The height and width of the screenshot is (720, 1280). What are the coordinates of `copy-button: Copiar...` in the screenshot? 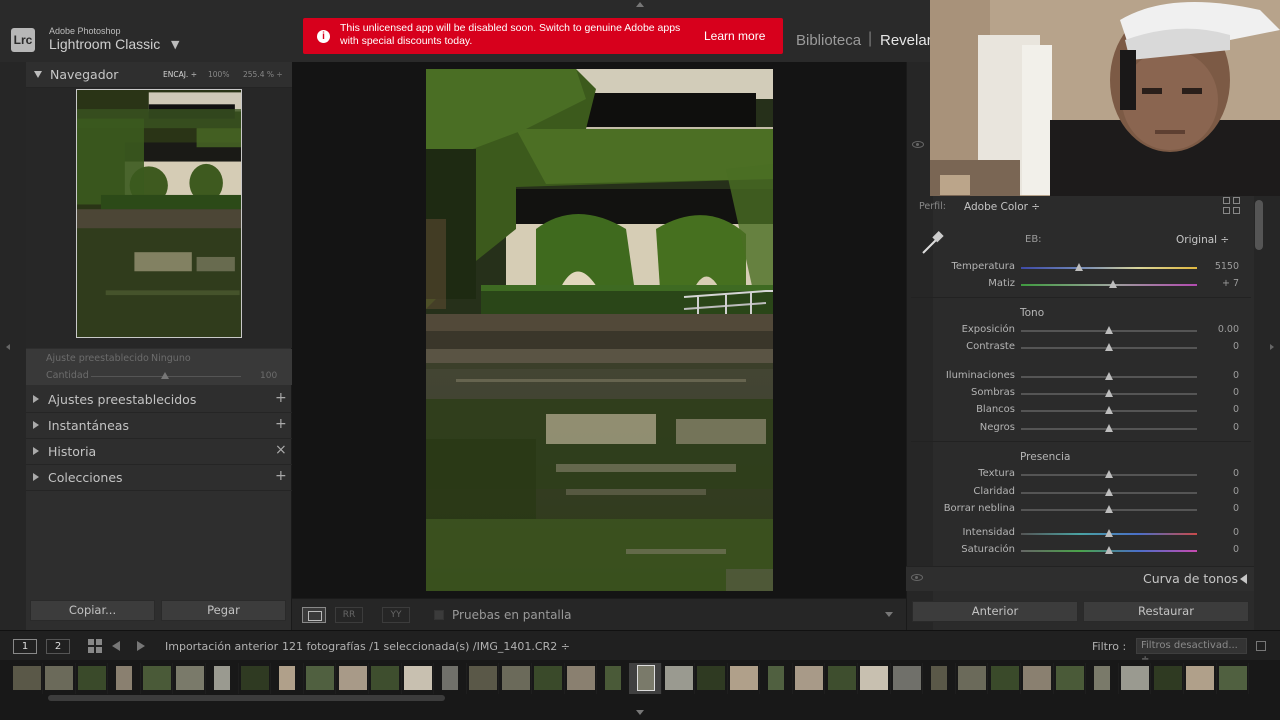 It's located at (92, 610).